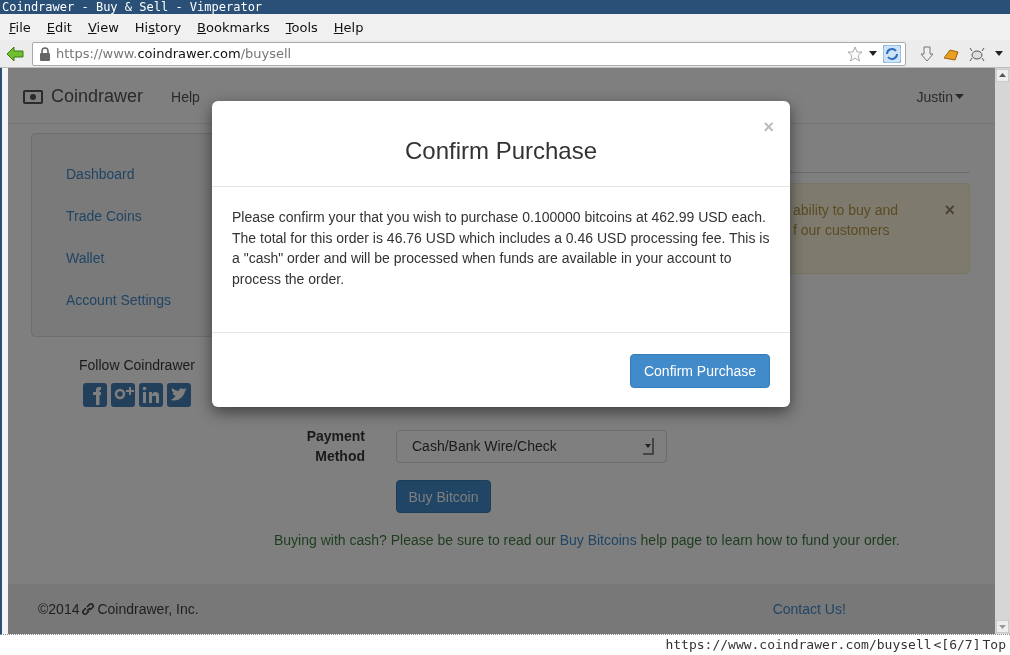 The height and width of the screenshot is (655, 1010). Describe the element at coordinates (233, 27) in the screenshot. I see `menu-item: Bookmarks` at that location.